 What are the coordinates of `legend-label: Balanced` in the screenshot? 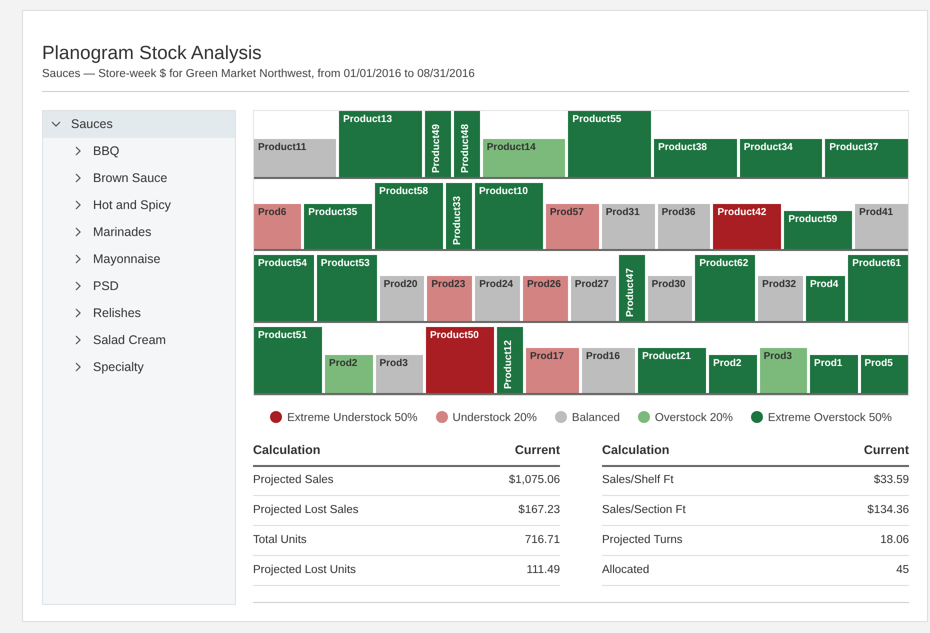 It's located at (596, 418).